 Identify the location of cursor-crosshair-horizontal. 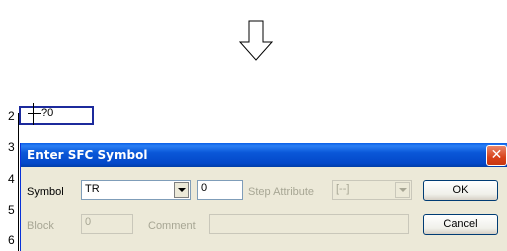
(34, 113).